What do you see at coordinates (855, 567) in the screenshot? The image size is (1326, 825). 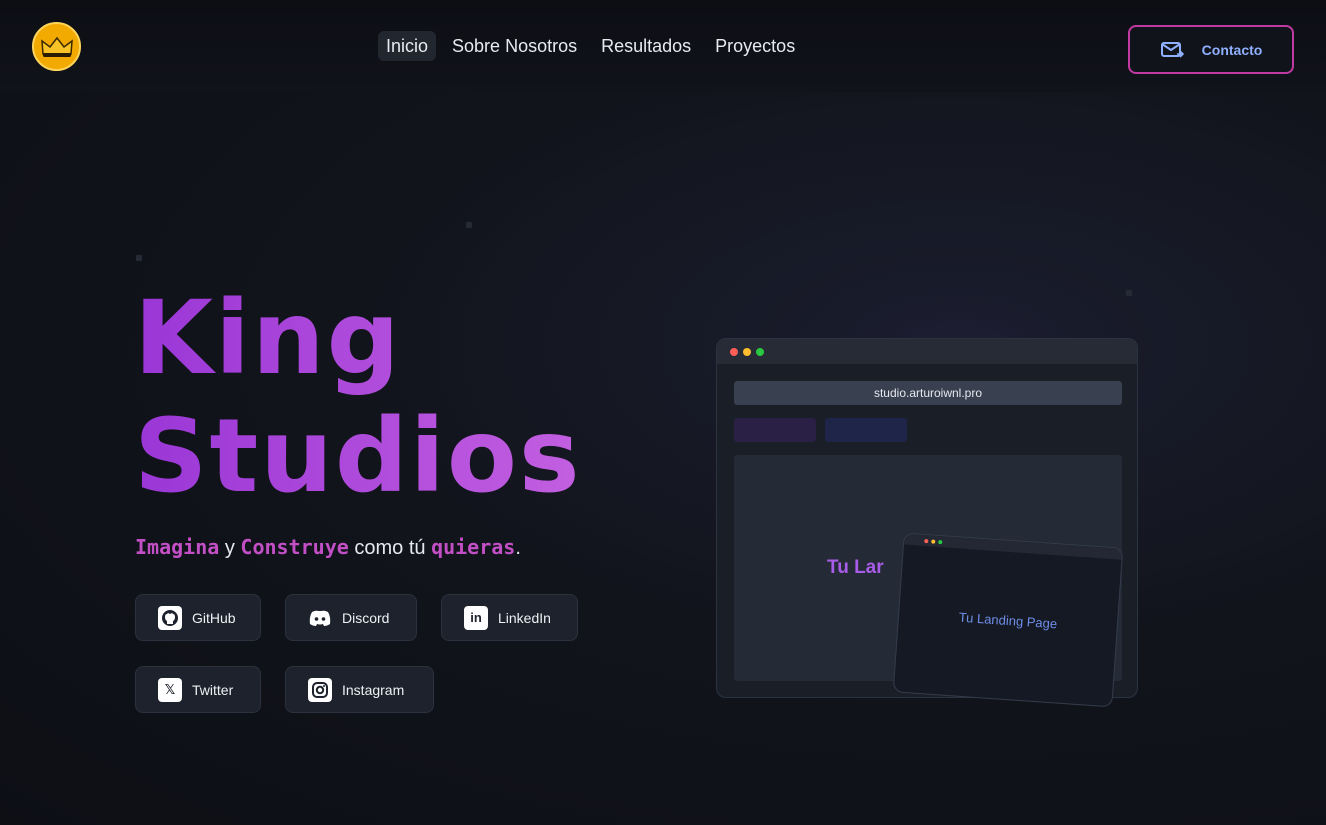 I see `browser-content-text: Tu Lar` at bounding box center [855, 567].